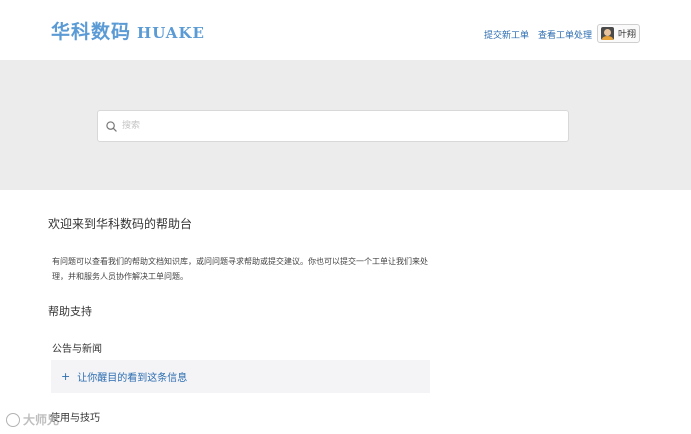  I want to click on news-list-item: + 让你醒目的看到这条信息, so click(240, 376).